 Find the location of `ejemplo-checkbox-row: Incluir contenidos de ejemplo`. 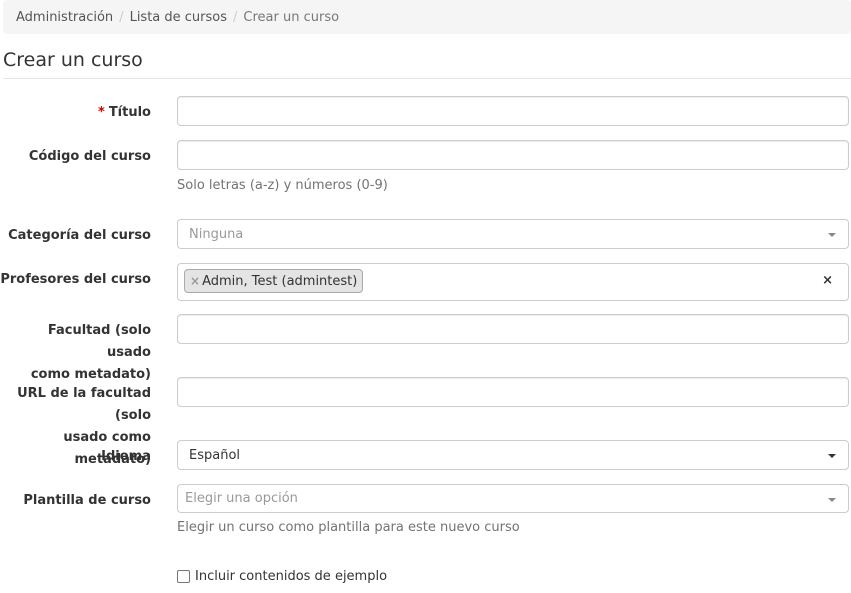

ejemplo-checkbox-row: Incluir contenidos de ejemplo is located at coordinates (282, 576).